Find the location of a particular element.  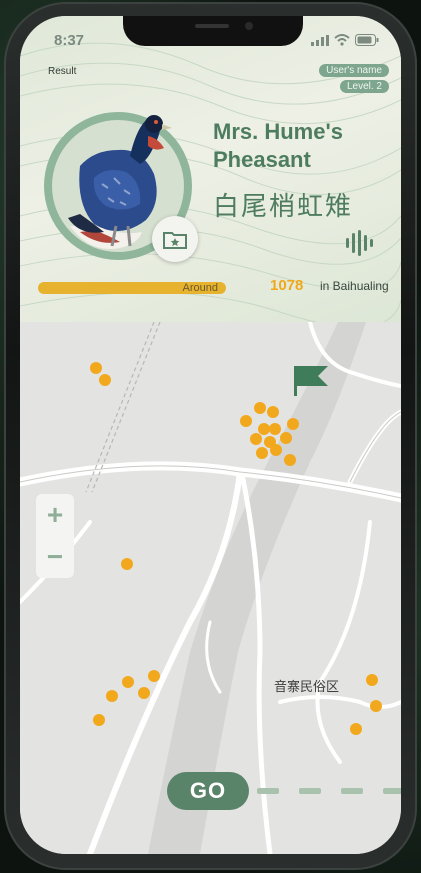

result-label: Result is located at coordinates (62, 71).